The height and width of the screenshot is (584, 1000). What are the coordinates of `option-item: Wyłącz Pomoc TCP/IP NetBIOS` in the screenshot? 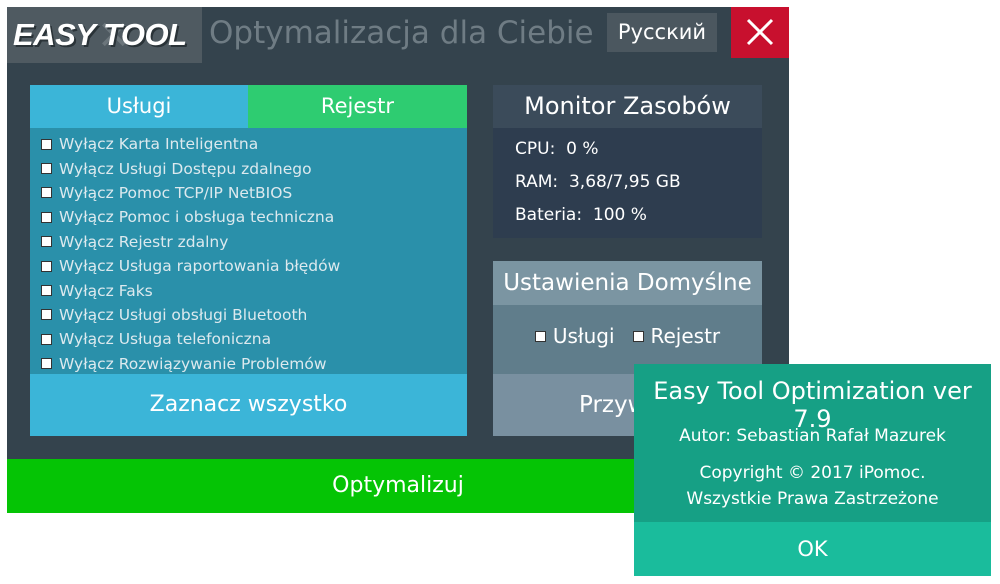 It's located at (251, 193).